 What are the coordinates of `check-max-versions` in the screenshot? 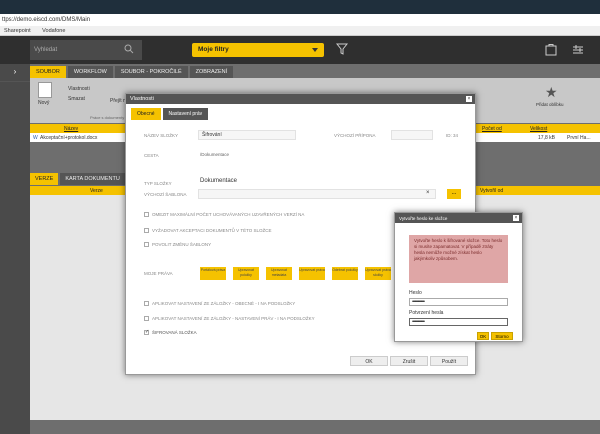 It's located at (146, 214).